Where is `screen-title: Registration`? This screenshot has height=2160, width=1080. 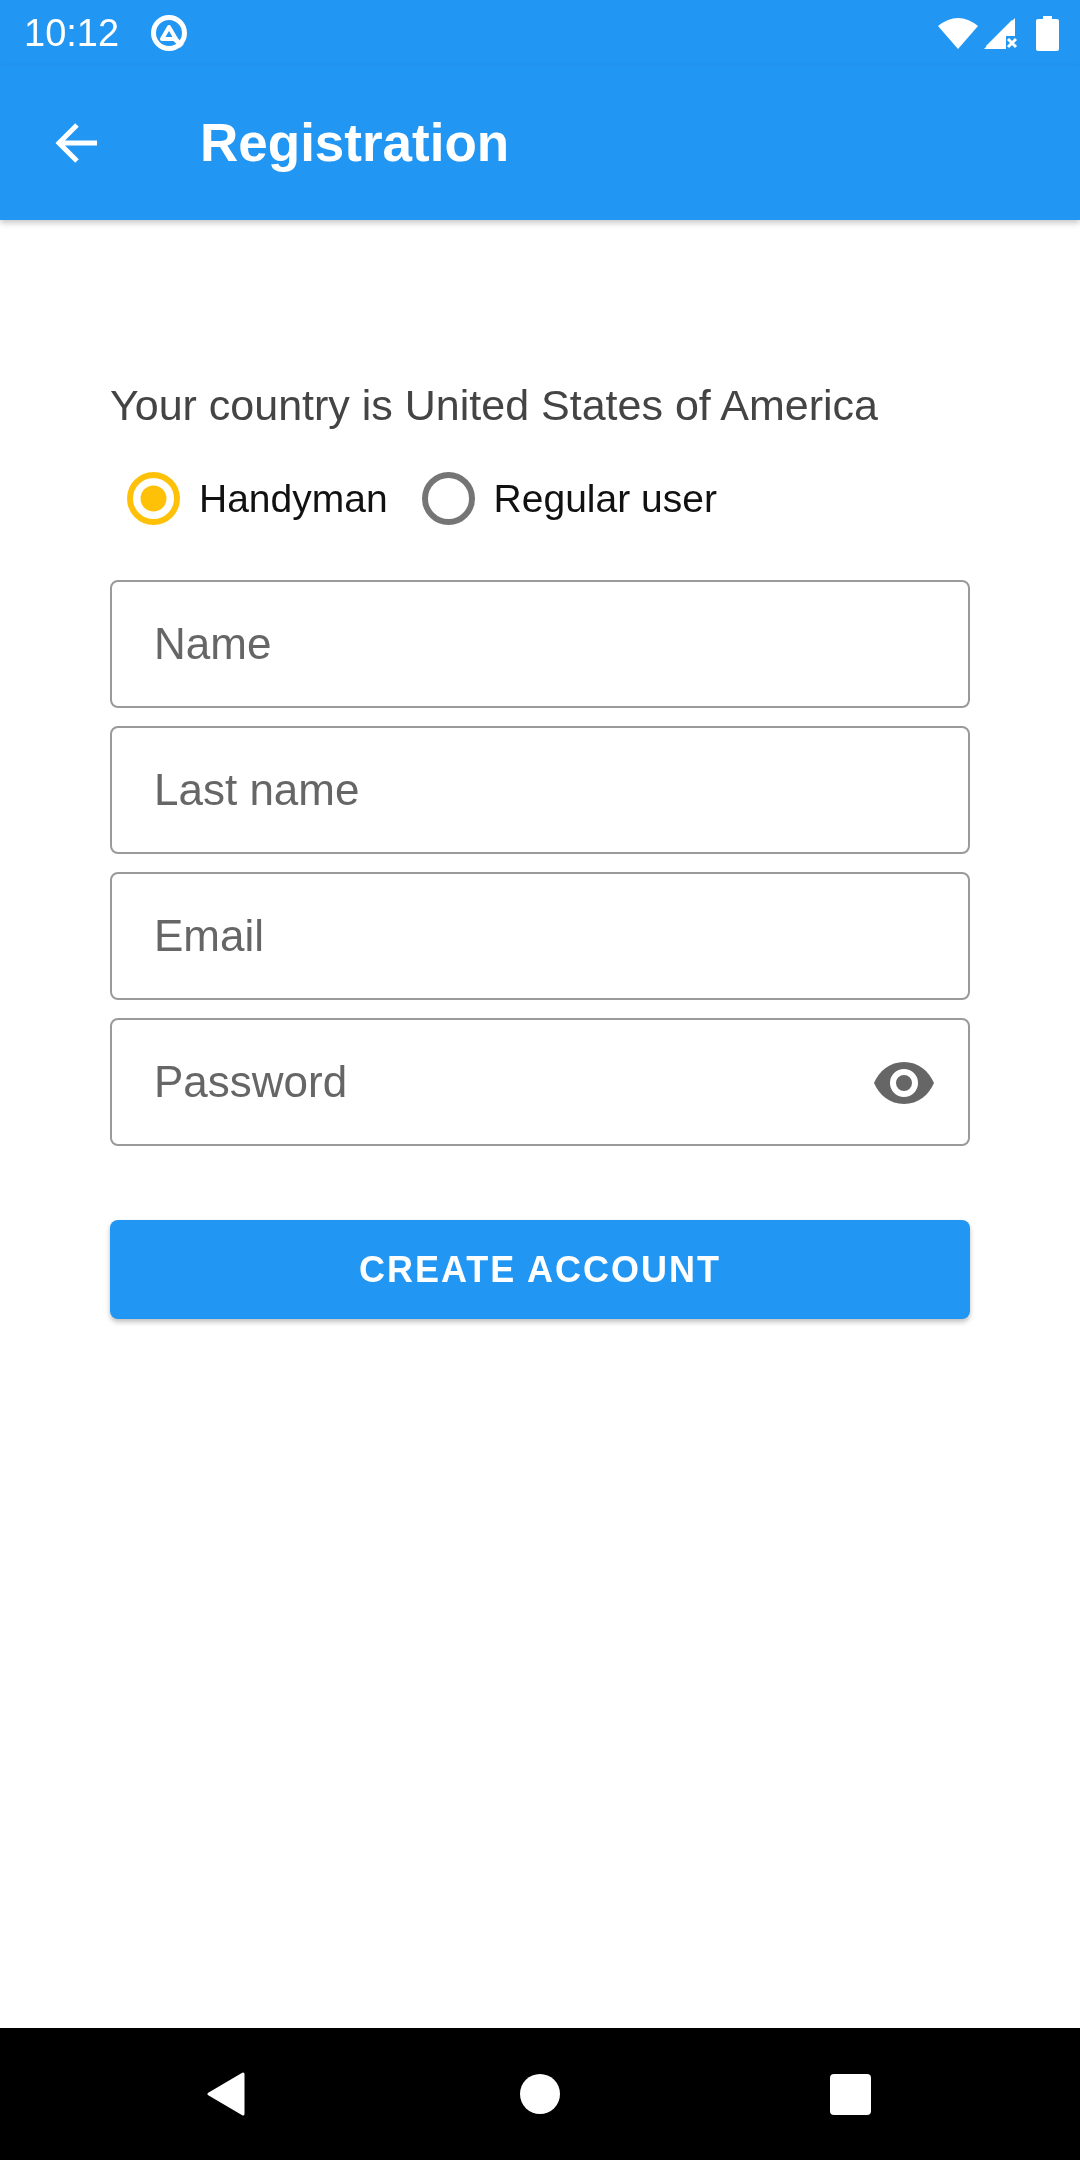 screen-title: Registration is located at coordinates (355, 143).